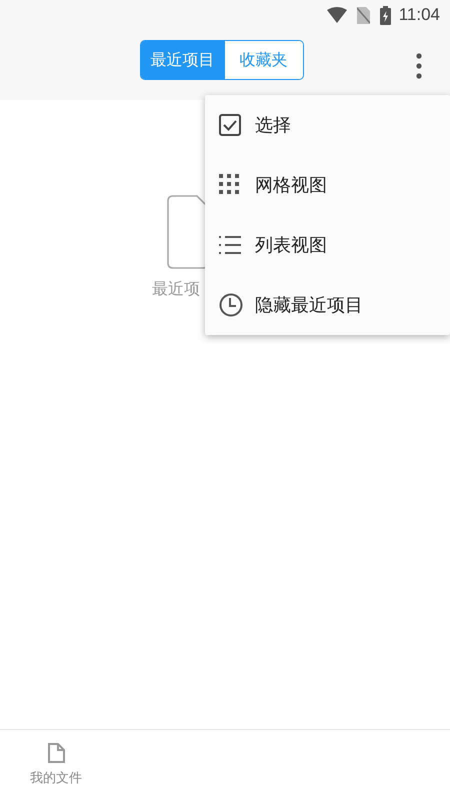 The image size is (450, 800). I want to click on status-time: 11:04, so click(419, 15).